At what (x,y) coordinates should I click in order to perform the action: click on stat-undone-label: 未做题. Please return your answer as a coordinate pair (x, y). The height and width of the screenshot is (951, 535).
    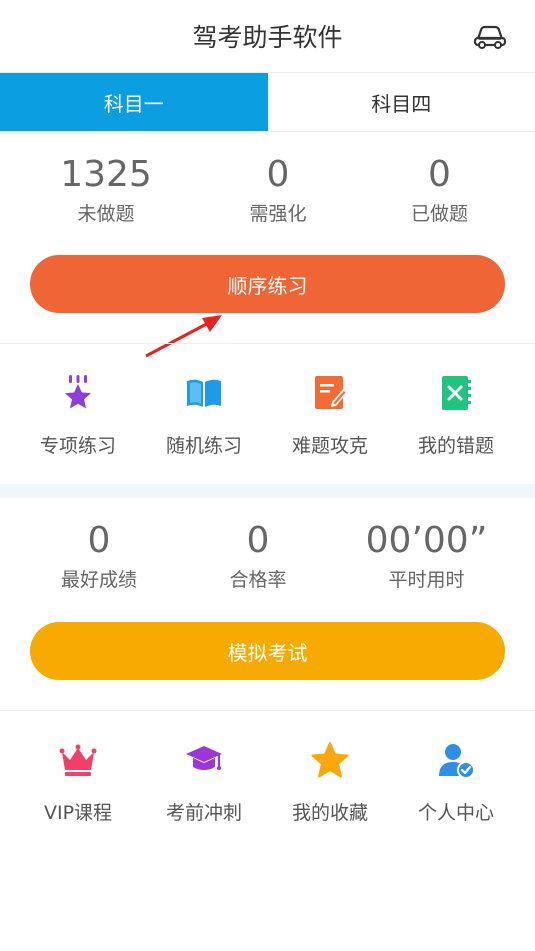
    Looking at the image, I should click on (106, 214).